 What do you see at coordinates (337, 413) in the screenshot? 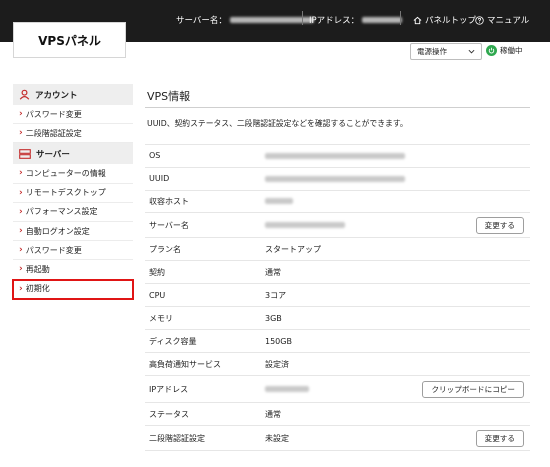
I see `info-row-status: ステータス 通常` at bounding box center [337, 413].